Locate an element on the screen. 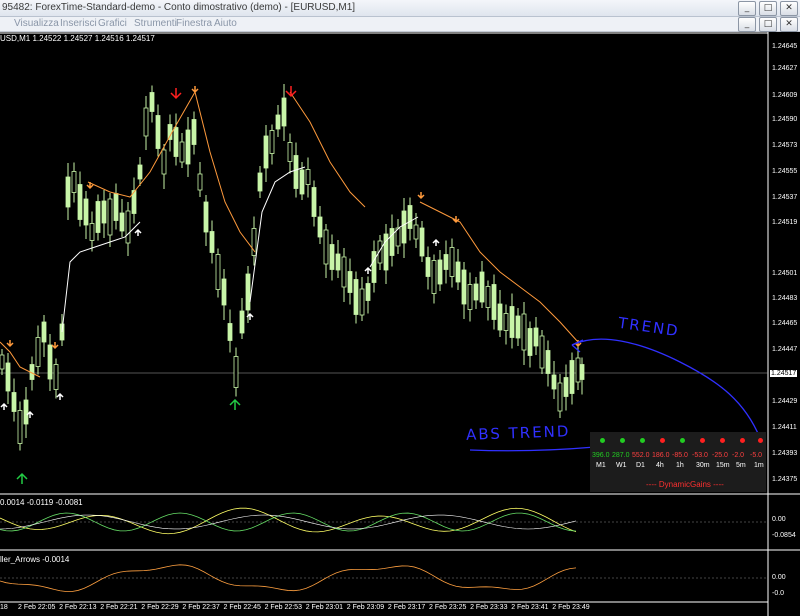  mdi-close-button: ✕ is located at coordinates (789, 24).